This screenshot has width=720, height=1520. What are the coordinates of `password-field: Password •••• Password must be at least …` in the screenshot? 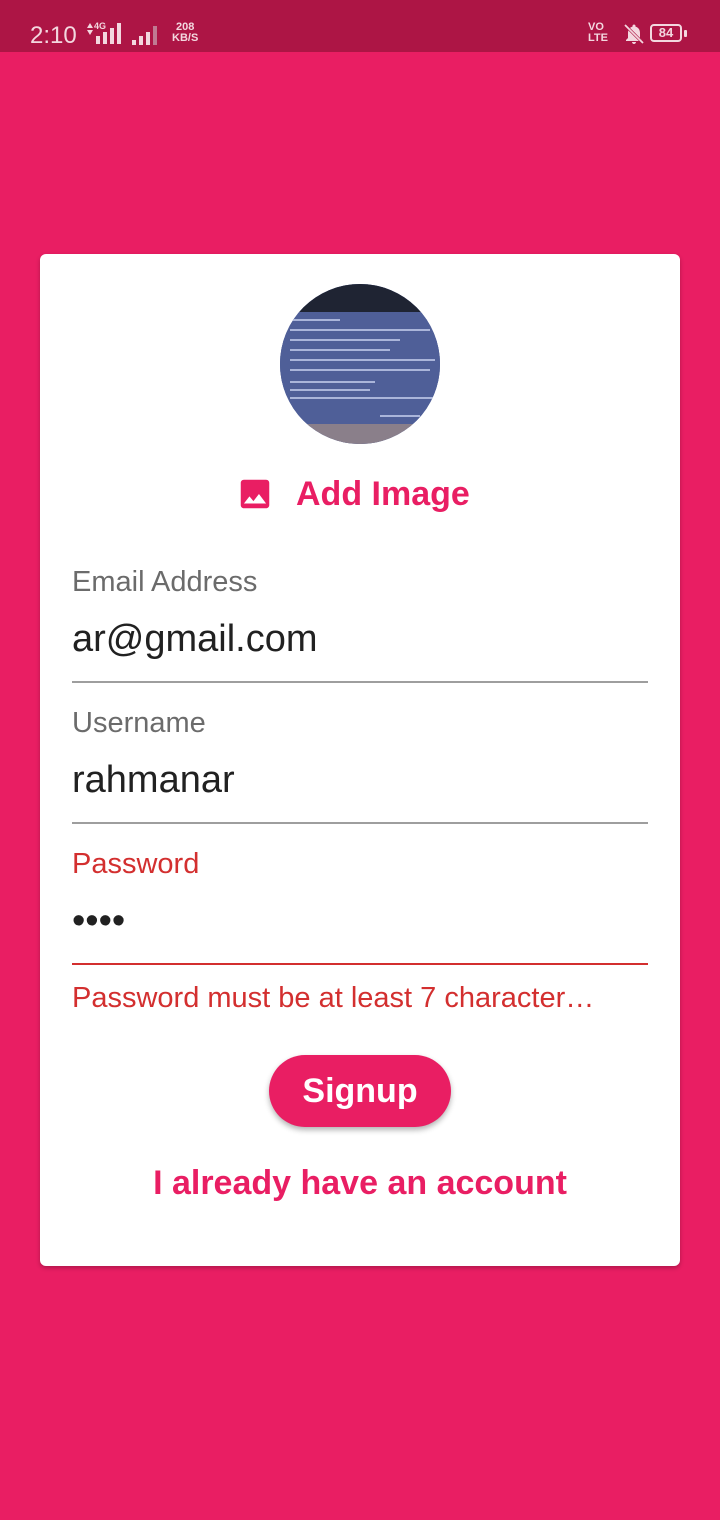 It's located at (360, 933).